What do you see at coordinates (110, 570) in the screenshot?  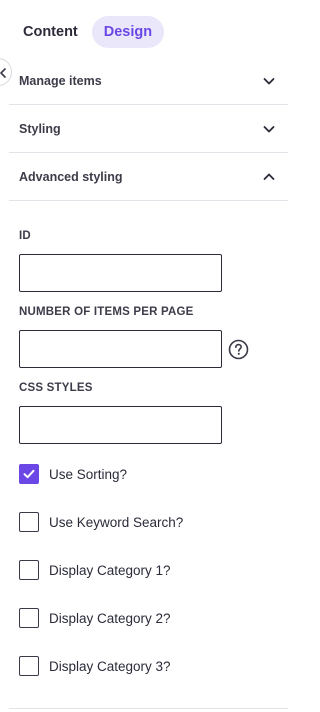 I see `display-category-1-label: Display Category 1?` at bounding box center [110, 570].